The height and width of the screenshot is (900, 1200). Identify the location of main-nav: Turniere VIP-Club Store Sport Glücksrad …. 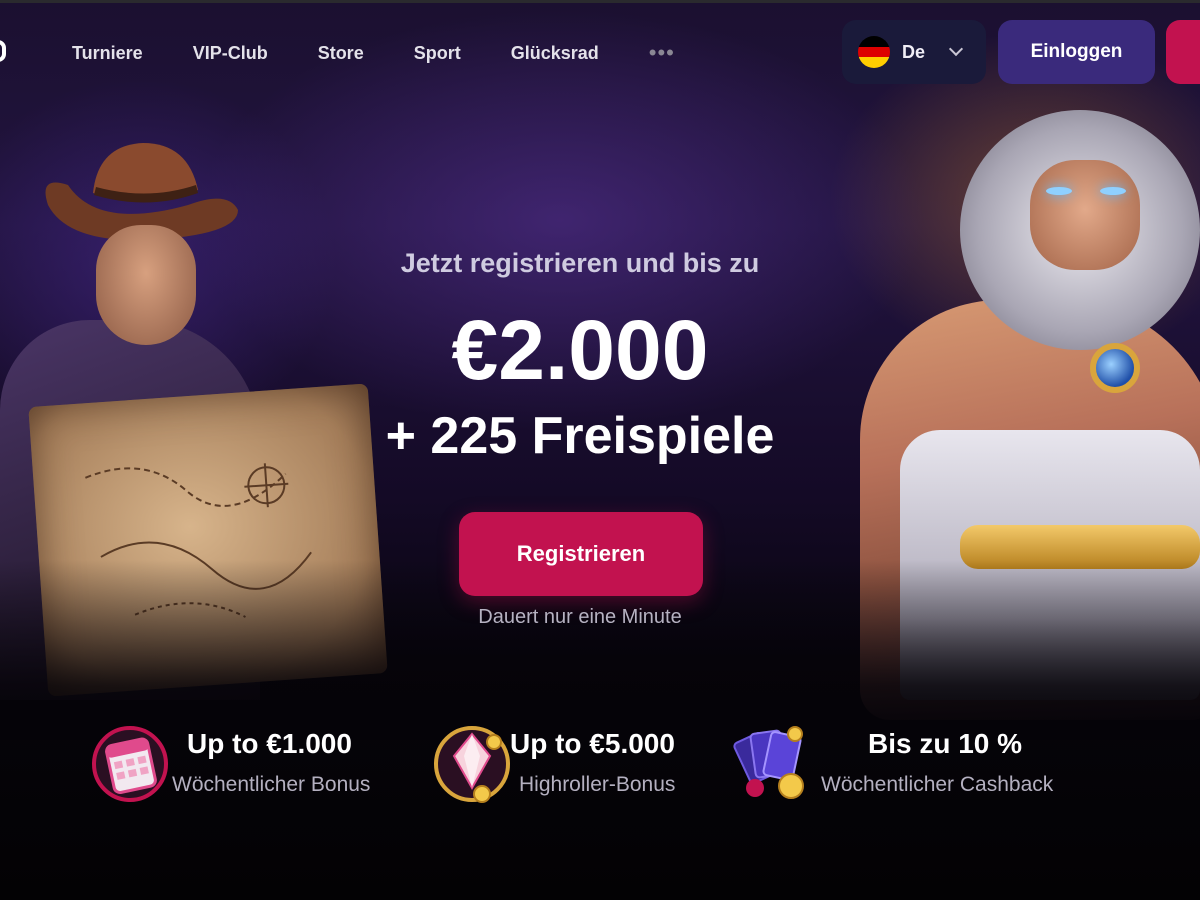
(373, 53).